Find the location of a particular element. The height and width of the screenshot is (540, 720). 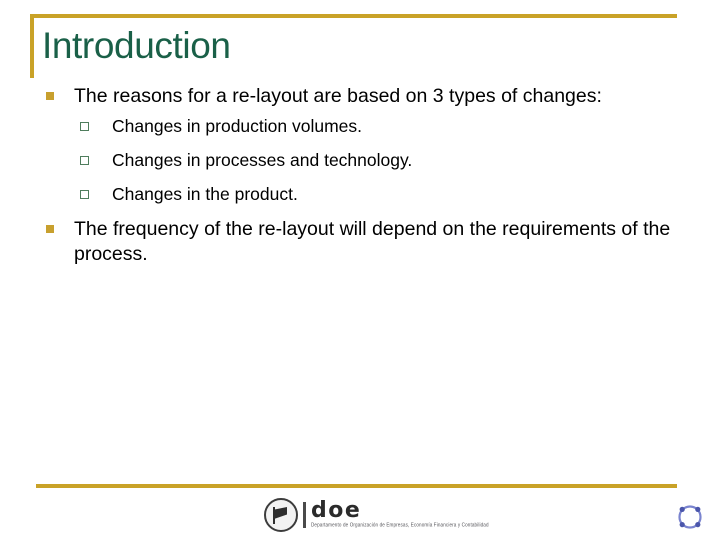

sub-bullet-item: Changes in processes and technology. is located at coordinates (360, 160).